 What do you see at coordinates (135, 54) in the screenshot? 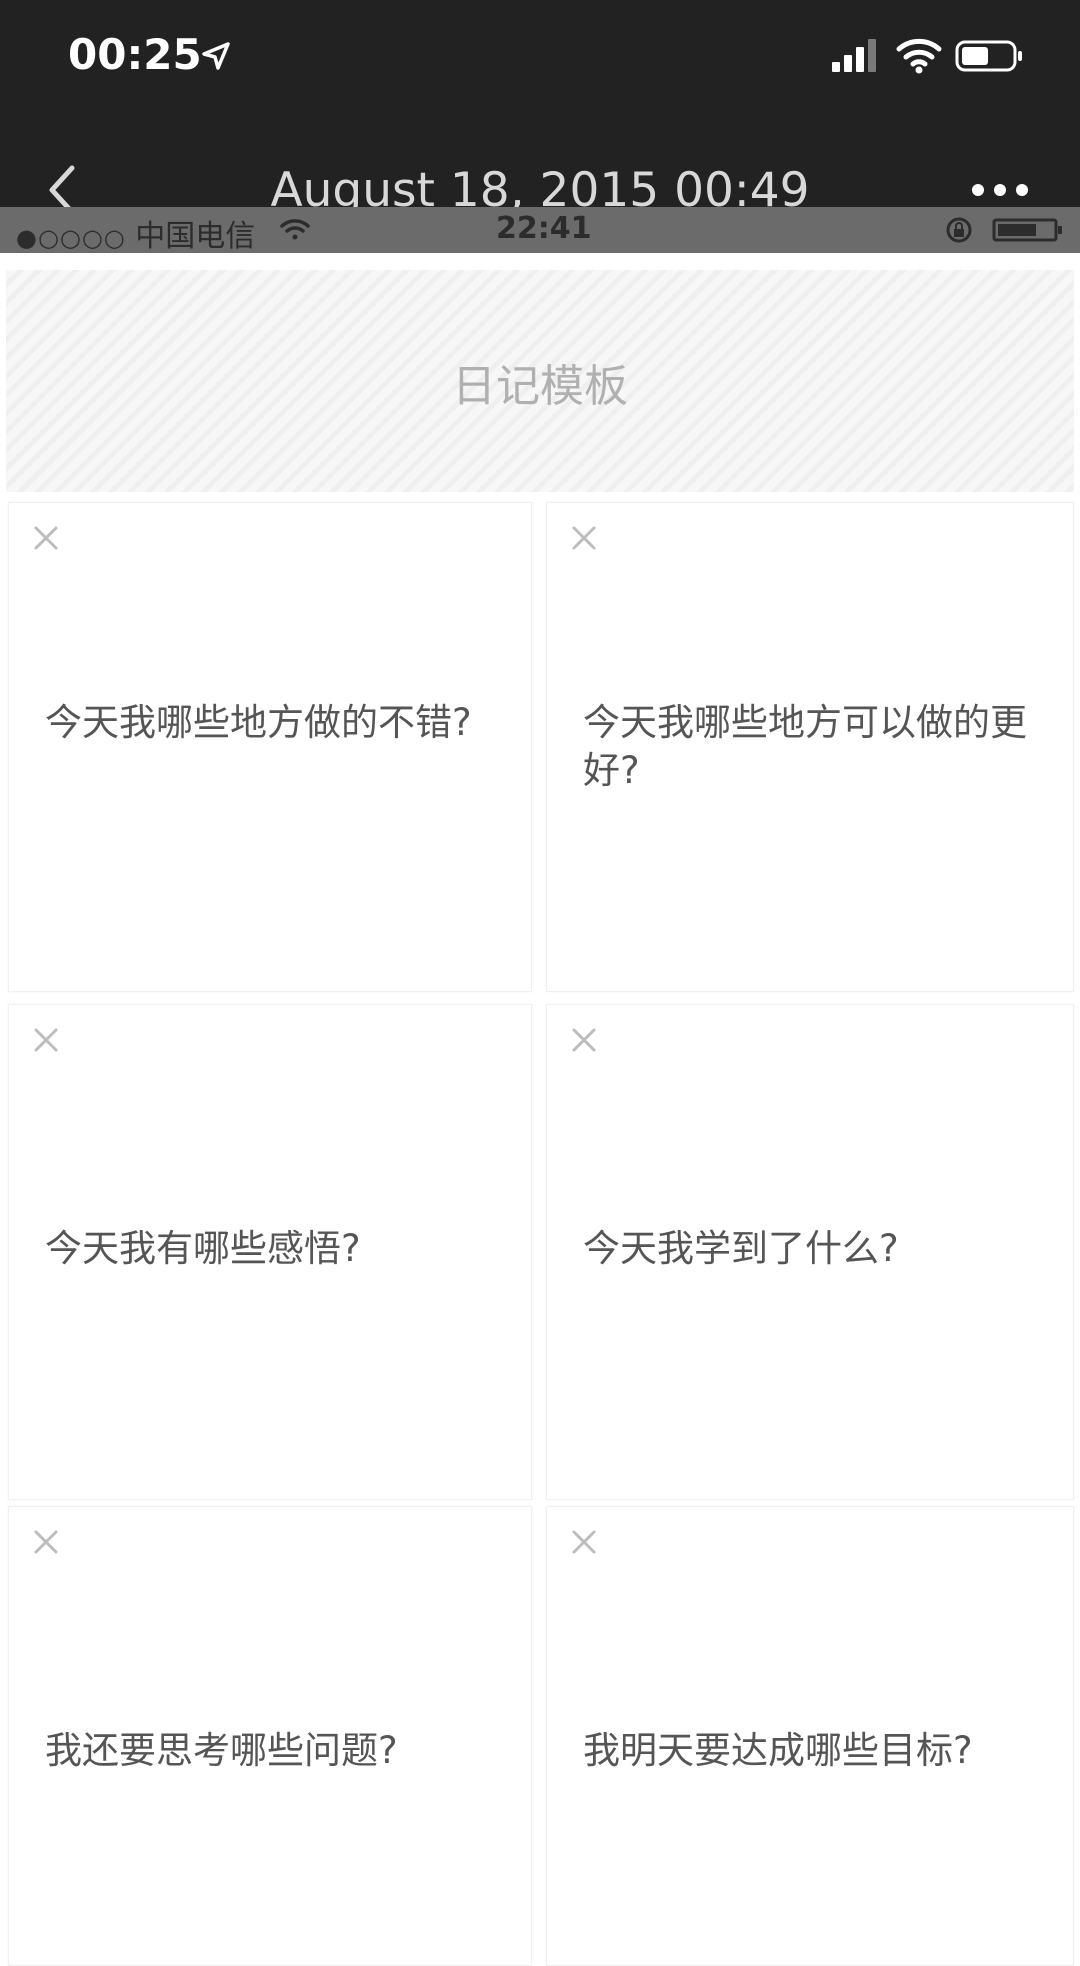
I see `status-time: 00:25` at bounding box center [135, 54].